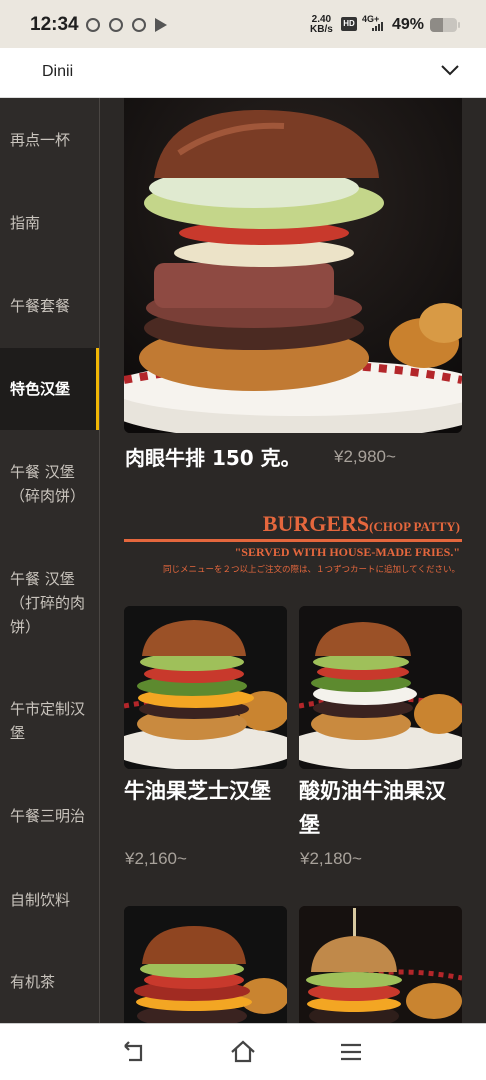 This screenshot has height=1080, width=486. Describe the element at coordinates (93, 25) in the screenshot. I see `chrome-icon` at that location.